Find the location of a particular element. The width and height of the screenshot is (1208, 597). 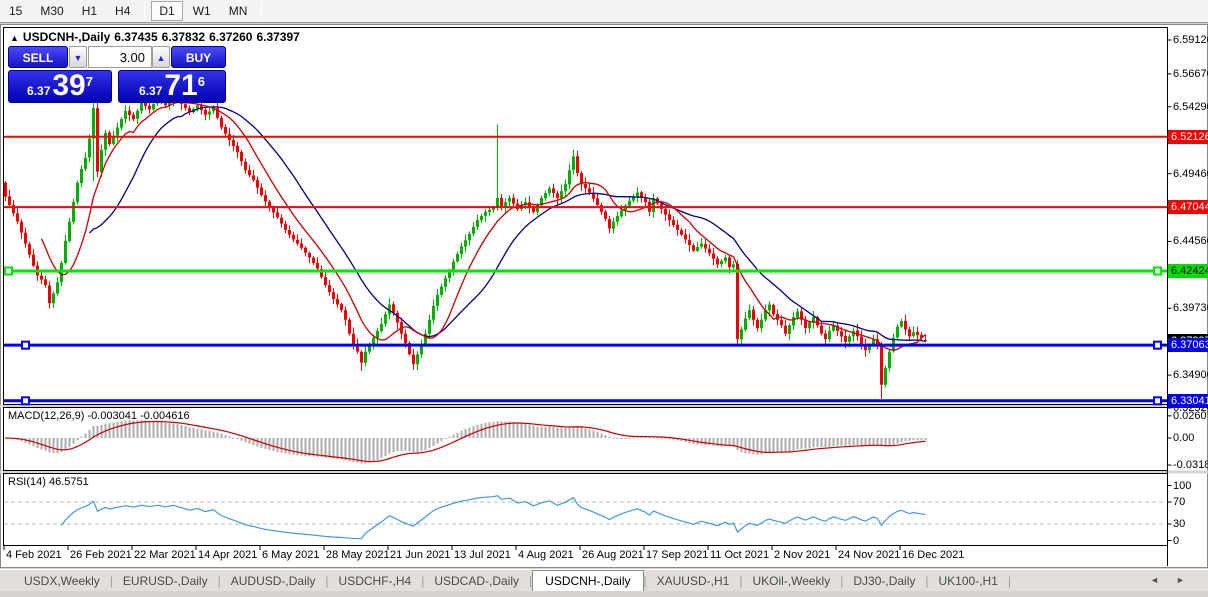

ohlc-open: 6.37435 is located at coordinates (136, 37).